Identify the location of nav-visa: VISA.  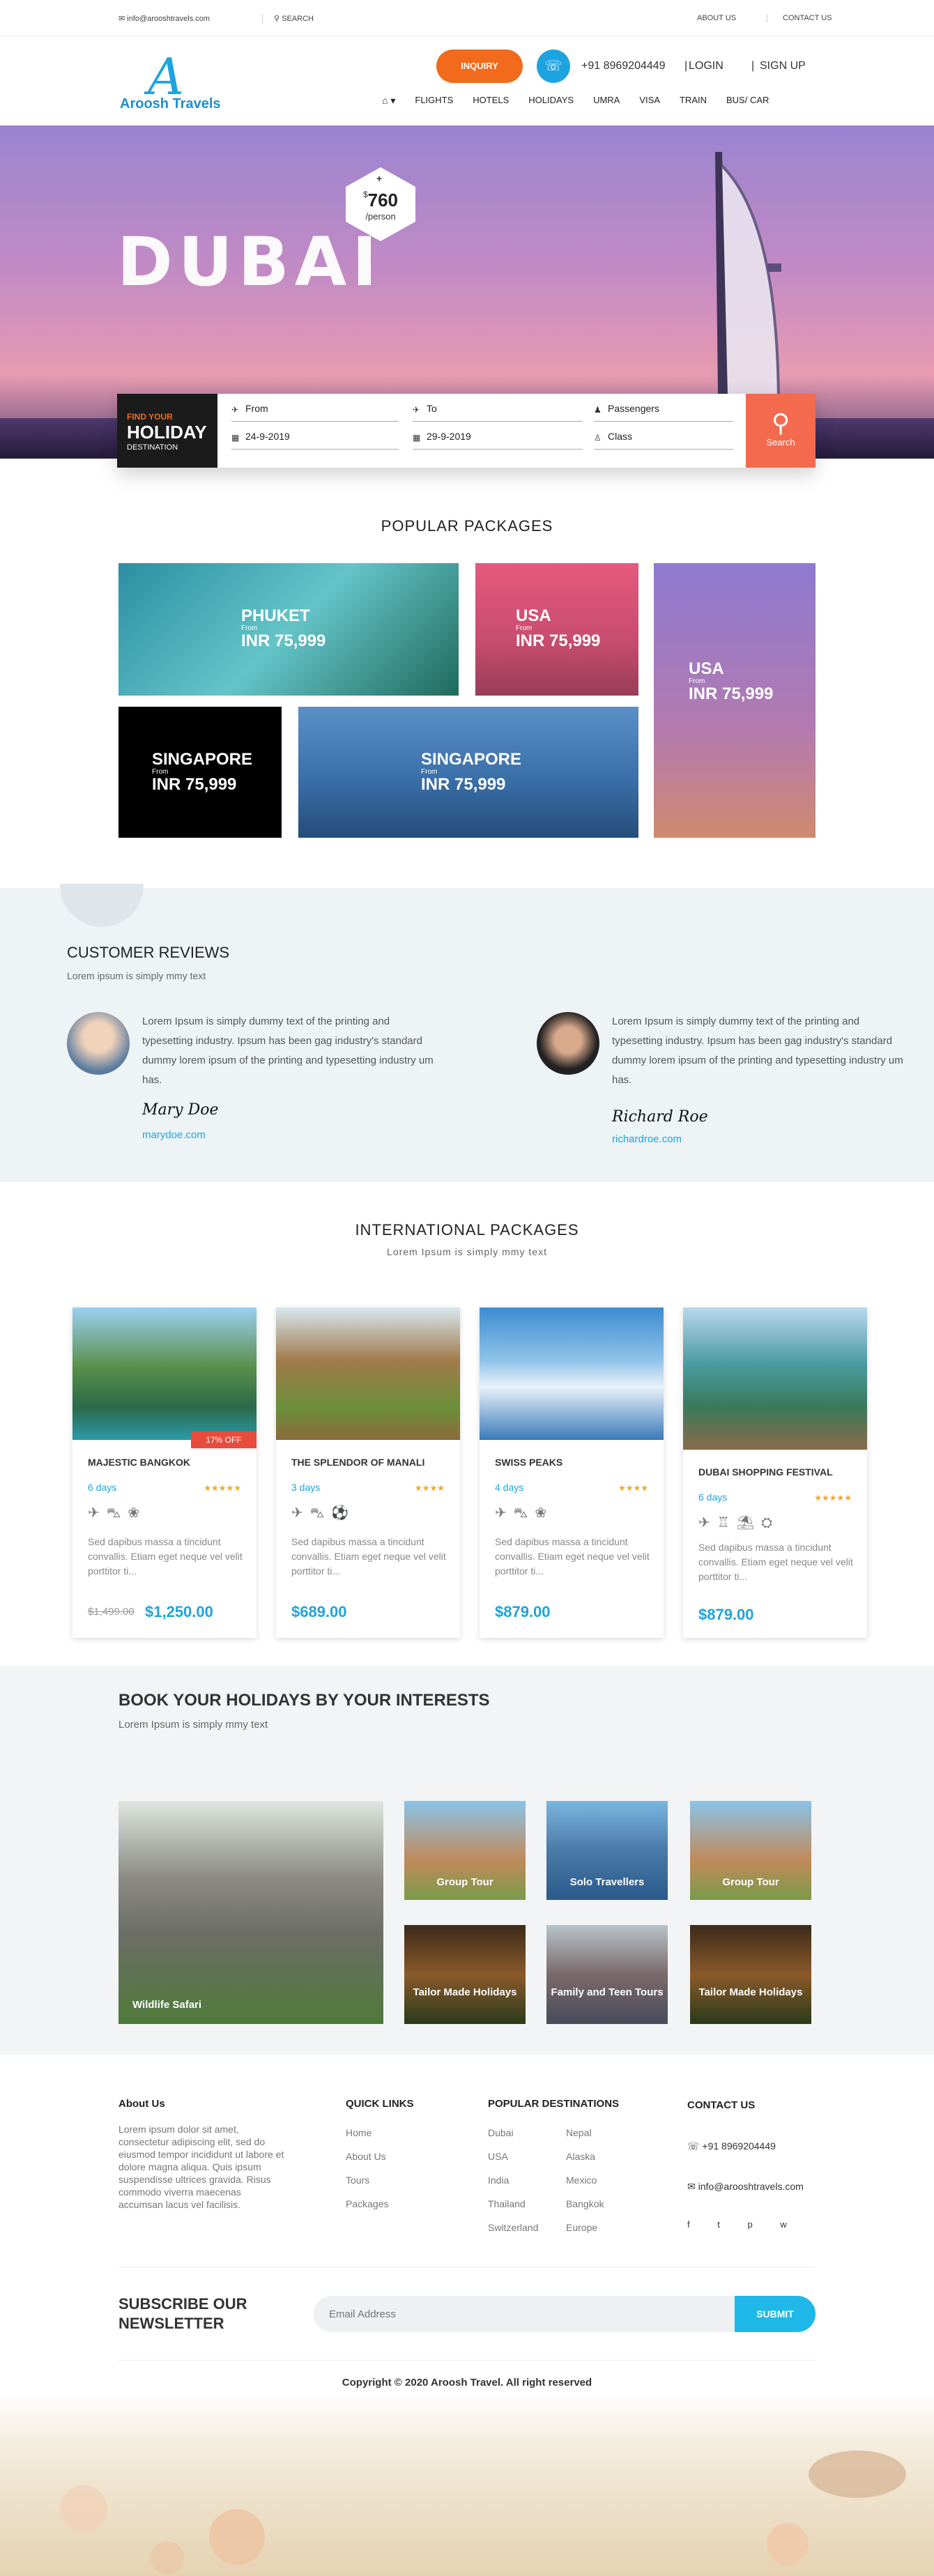
(649, 101).